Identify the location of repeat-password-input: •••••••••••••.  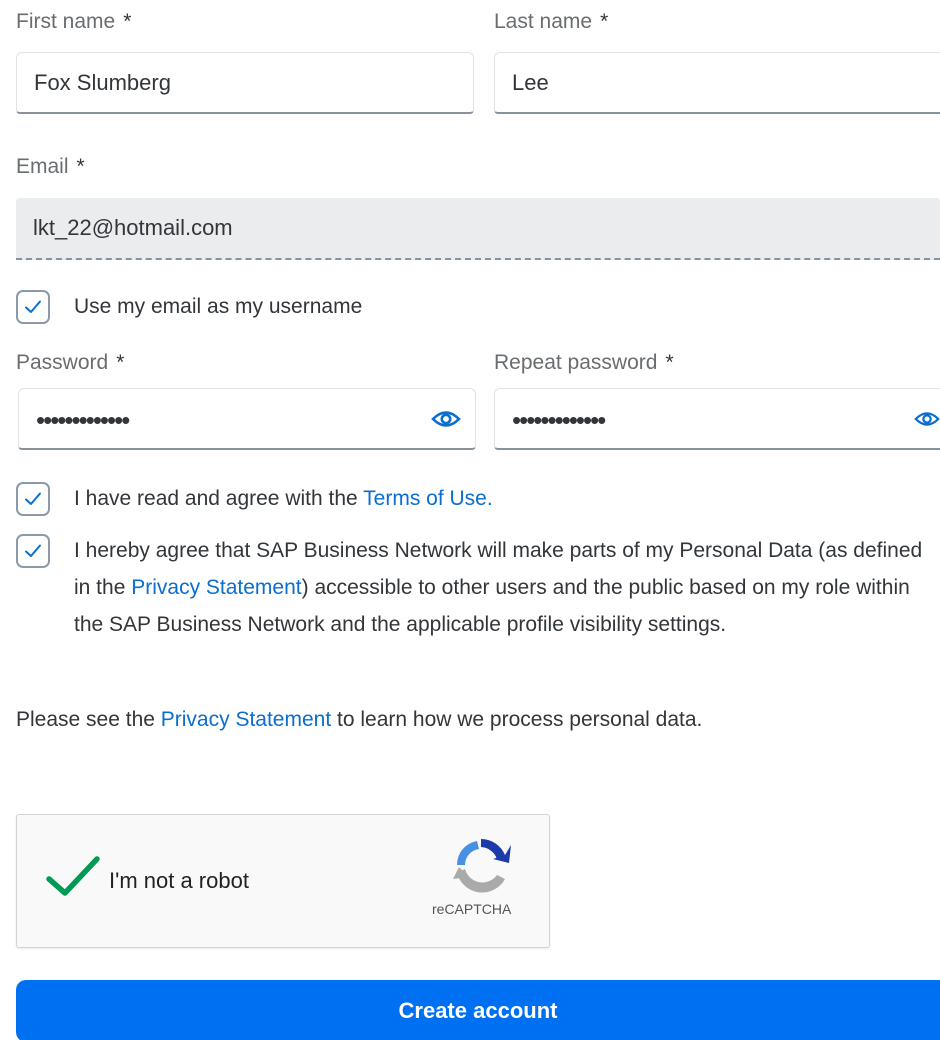
(717, 419).